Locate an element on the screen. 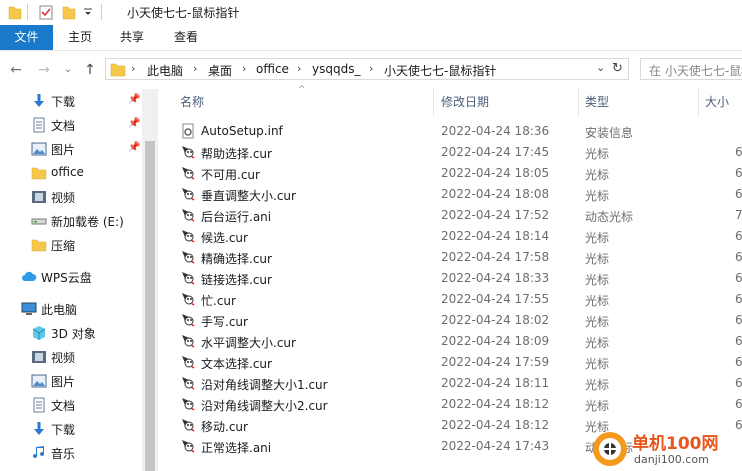 This screenshot has width=742, height=471. tab-home: 主页 is located at coordinates (80, 37).